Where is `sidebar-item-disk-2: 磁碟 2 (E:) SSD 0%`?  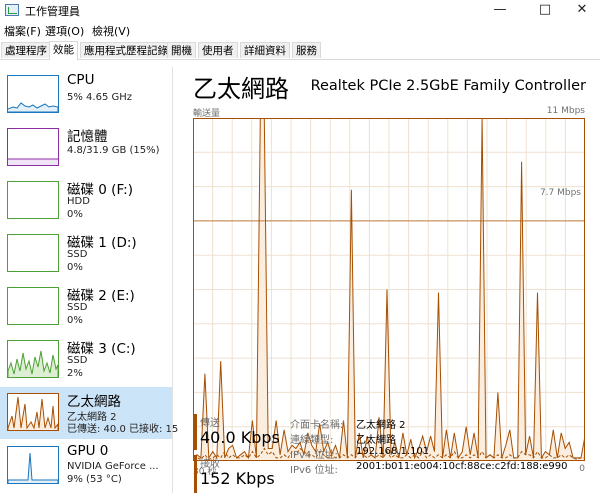 sidebar-item-disk-2: 磁碟 2 (E:) SSD 0% is located at coordinates (86, 307).